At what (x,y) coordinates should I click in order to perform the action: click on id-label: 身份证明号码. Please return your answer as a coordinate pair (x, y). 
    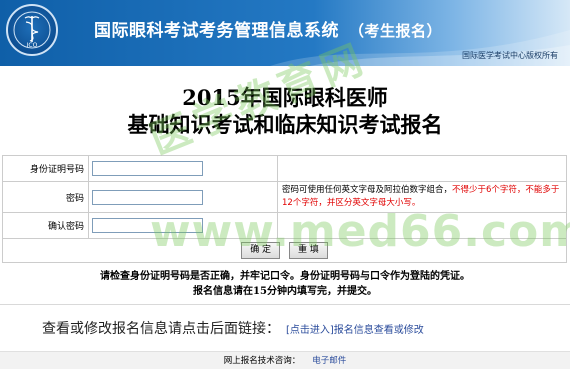
    Looking at the image, I should click on (45, 168).